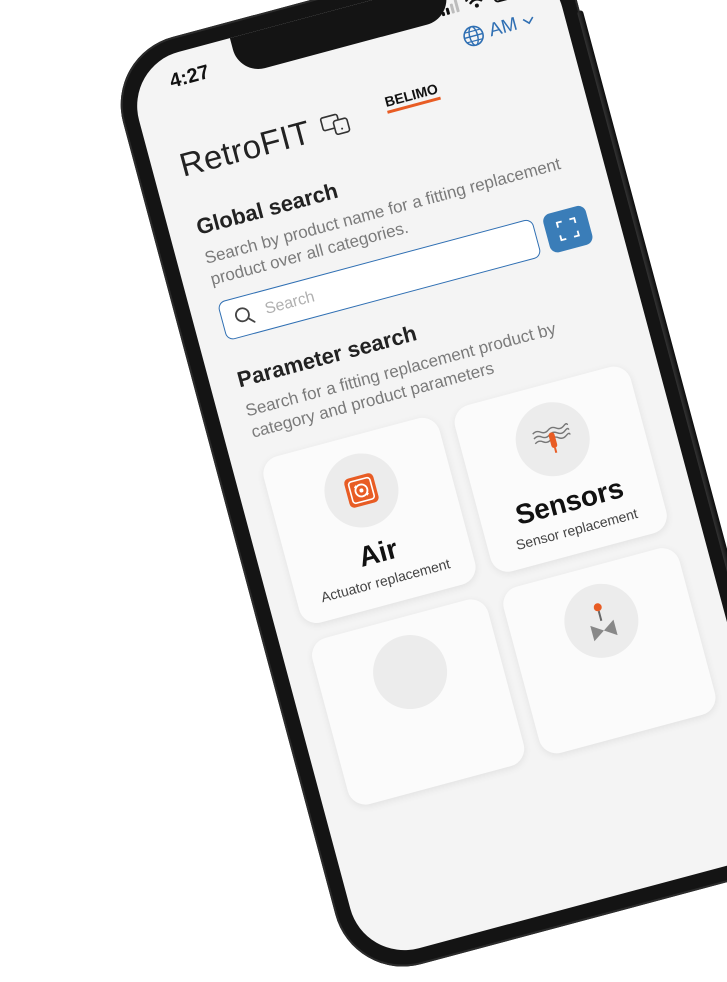 Image resolution: width=727 pixels, height=982 pixels. Describe the element at coordinates (378, 552) in the screenshot. I see `category-title: Air` at that location.